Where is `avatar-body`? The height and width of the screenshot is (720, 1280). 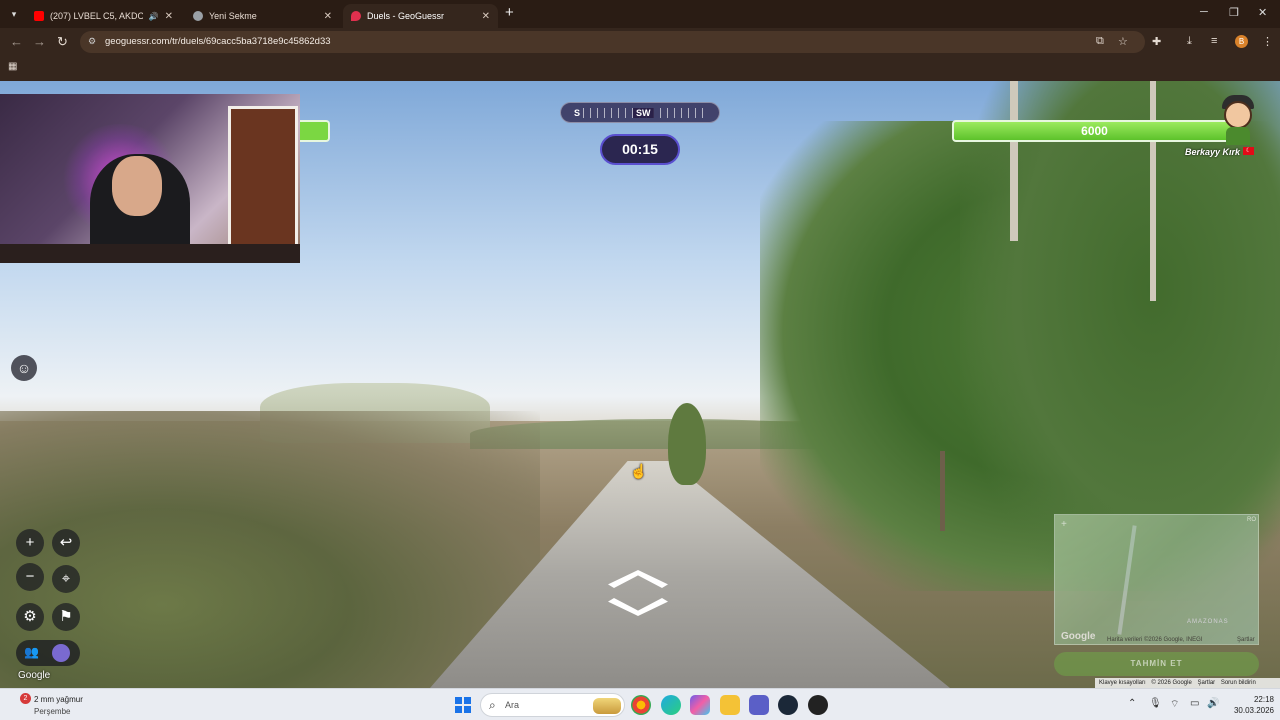 avatar-body is located at coordinates (1238, 136).